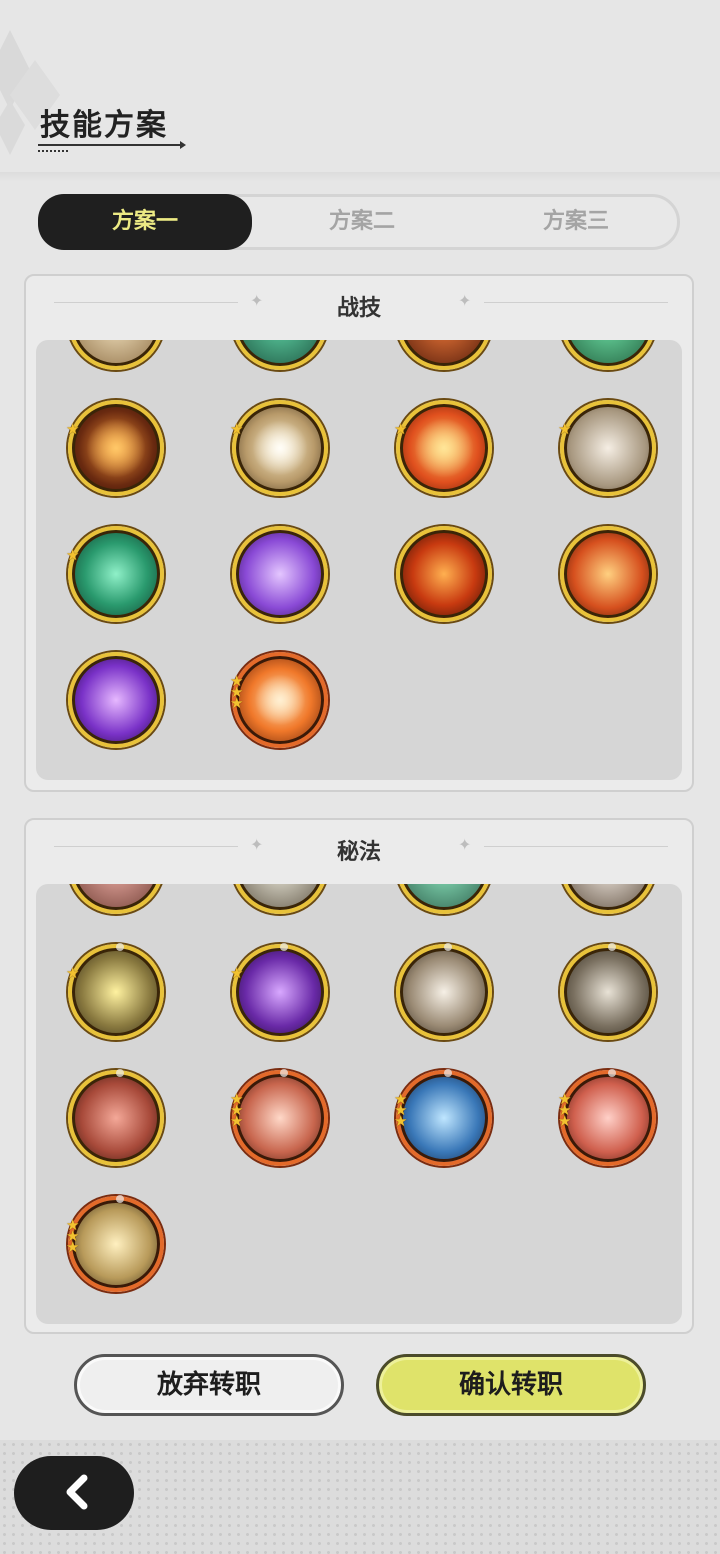 The height and width of the screenshot is (1554, 720). Describe the element at coordinates (104, 125) in the screenshot. I see `page-title: 技能方案` at that location.